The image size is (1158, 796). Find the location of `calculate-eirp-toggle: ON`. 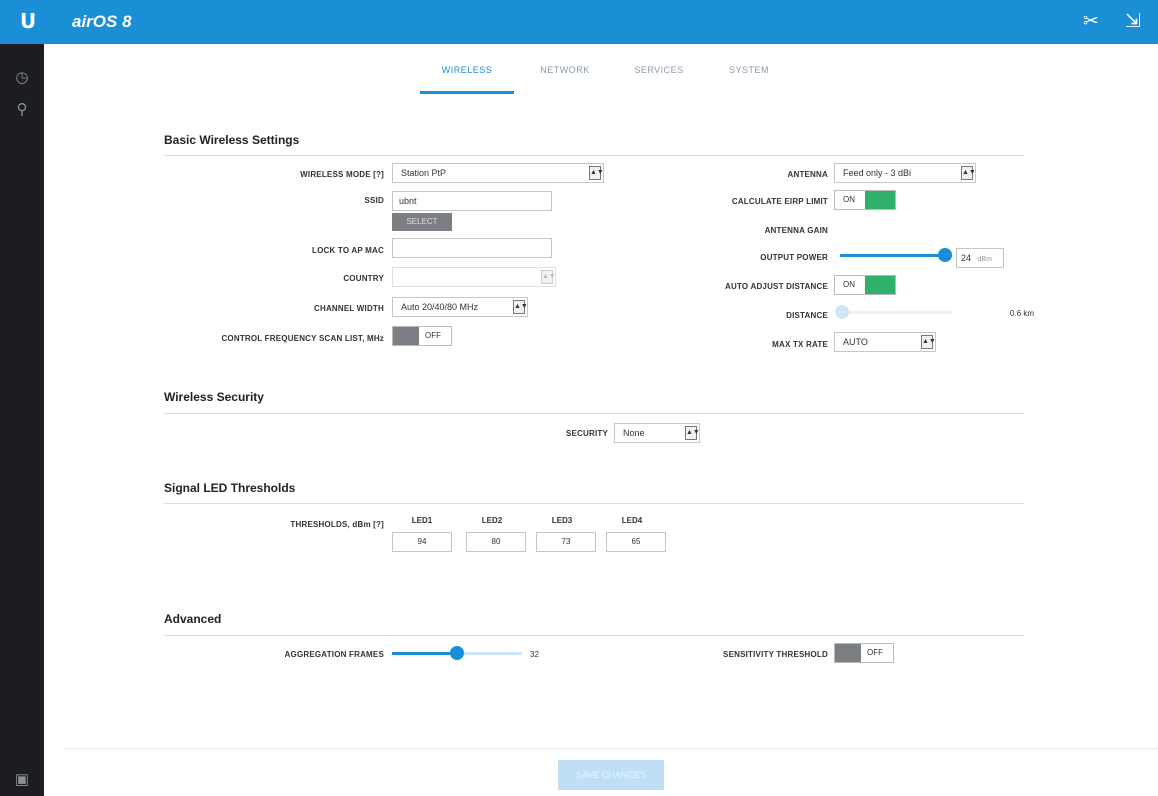

calculate-eirp-toggle: ON is located at coordinates (865, 200).